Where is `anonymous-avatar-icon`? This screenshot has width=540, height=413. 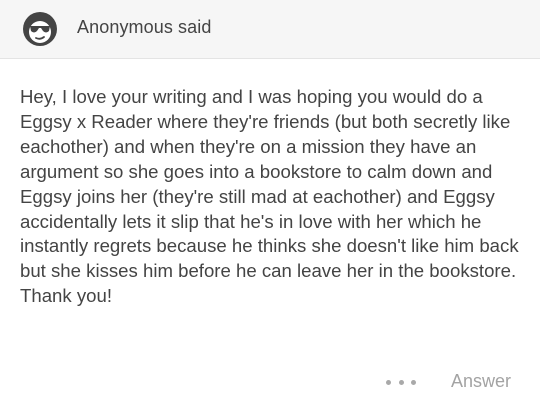
anonymous-avatar-icon is located at coordinates (40, 29).